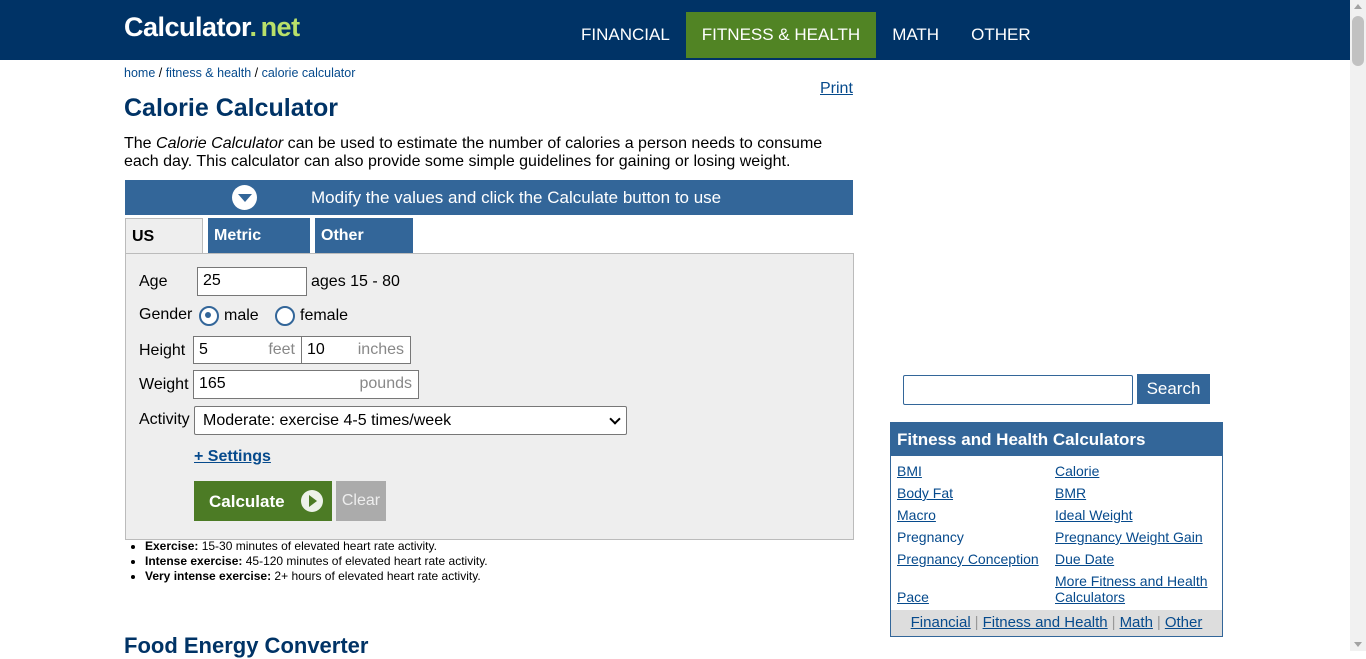 The height and width of the screenshot is (659, 1366). Describe the element at coordinates (324, 316) in the screenshot. I see `gender-female-label: female` at that location.